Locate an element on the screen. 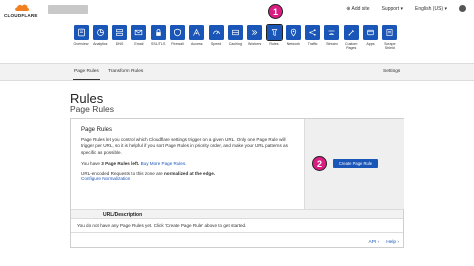 This screenshot has height=266, width=474. cloud-icon is located at coordinates (22, 7).